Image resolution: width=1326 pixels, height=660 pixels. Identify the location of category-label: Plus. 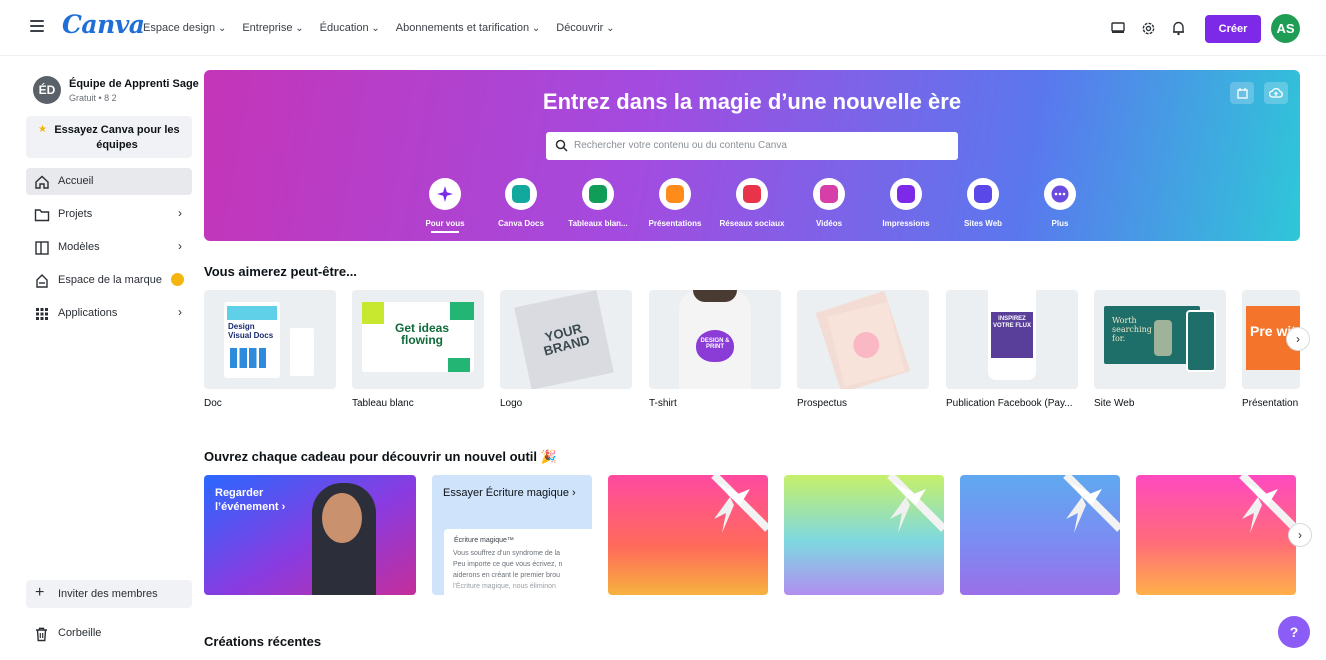
(1060, 223).